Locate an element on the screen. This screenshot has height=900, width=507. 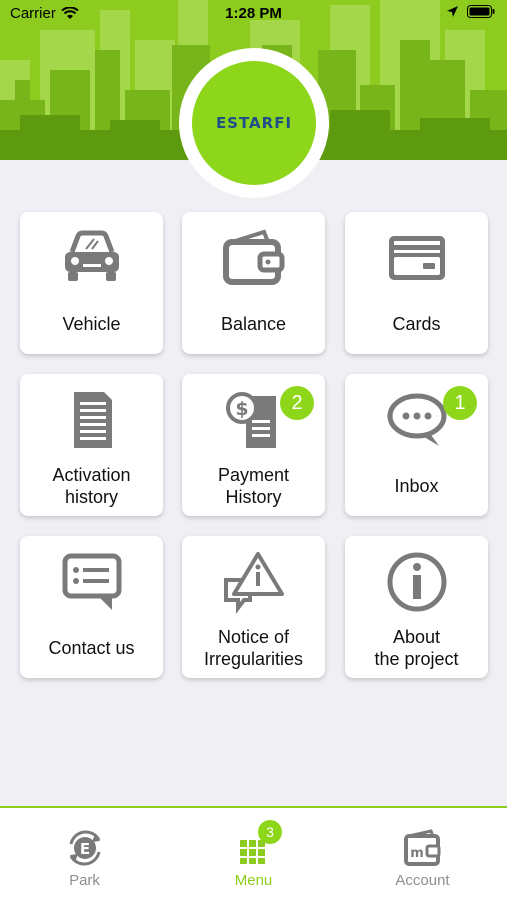
tab-label: Park is located at coordinates (84, 880).